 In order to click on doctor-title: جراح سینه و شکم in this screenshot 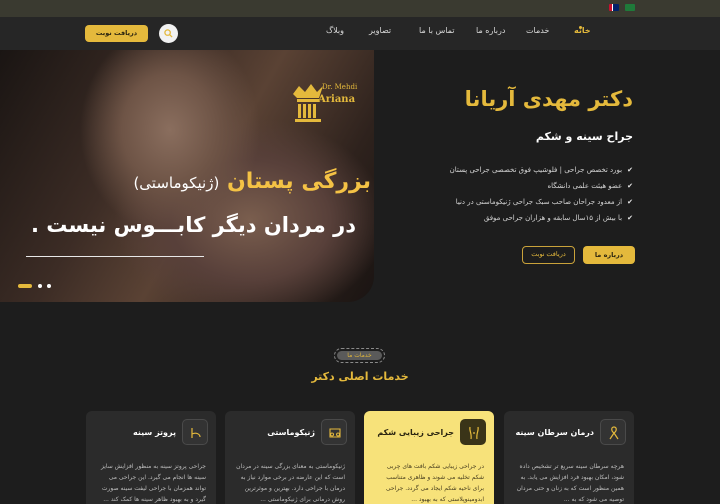, I will do `click(584, 136)`.